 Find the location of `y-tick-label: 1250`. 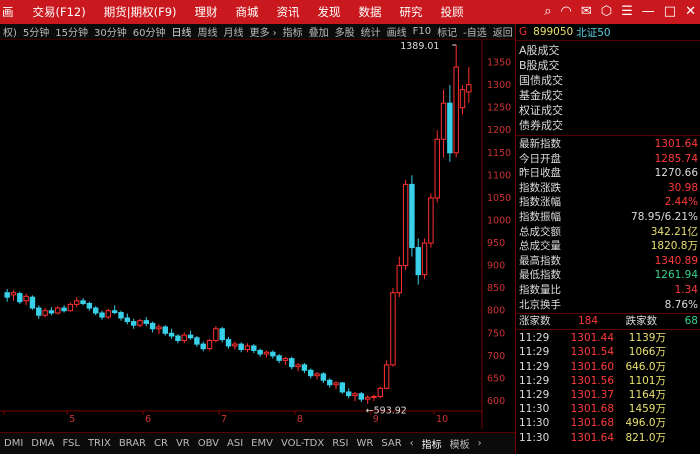

y-tick-label: 1250 is located at coordinates (499, 108).